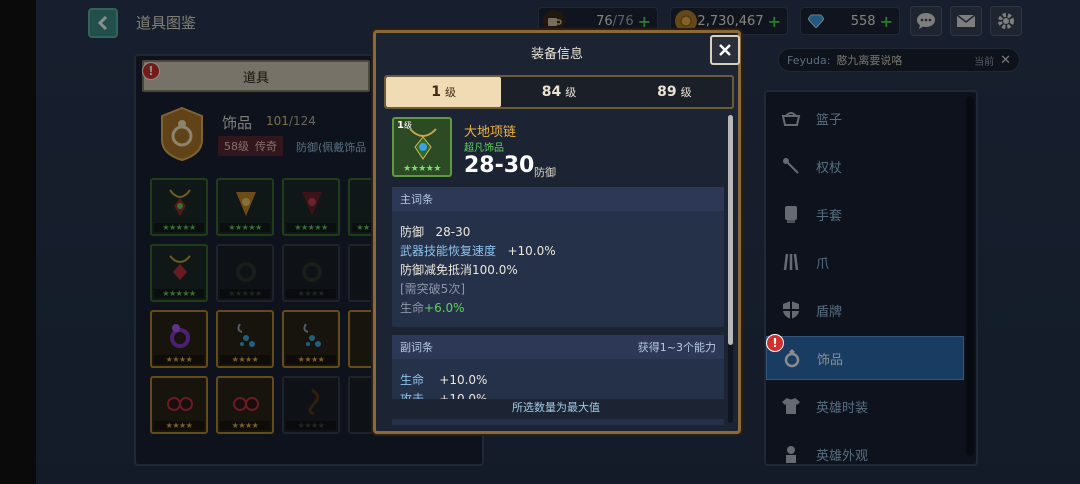  I want to click on figure-icon, so click(791, 453).